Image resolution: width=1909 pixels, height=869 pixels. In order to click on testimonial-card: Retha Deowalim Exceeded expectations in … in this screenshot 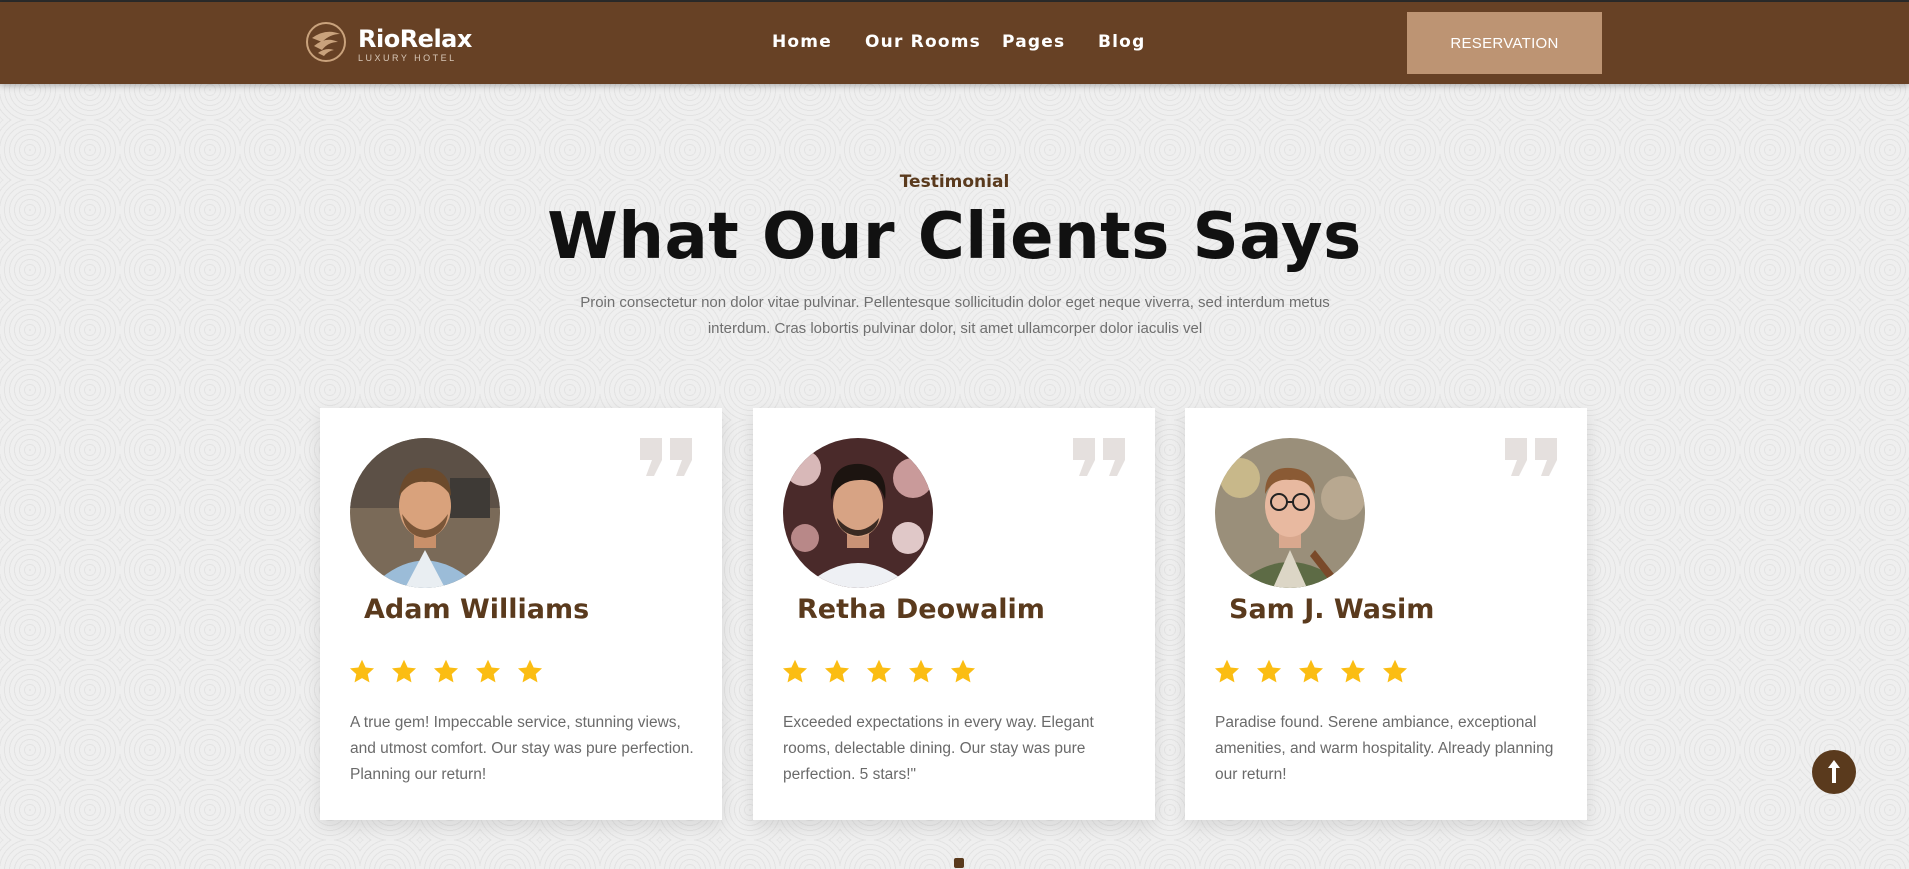, I will do `click(954, 614)`.